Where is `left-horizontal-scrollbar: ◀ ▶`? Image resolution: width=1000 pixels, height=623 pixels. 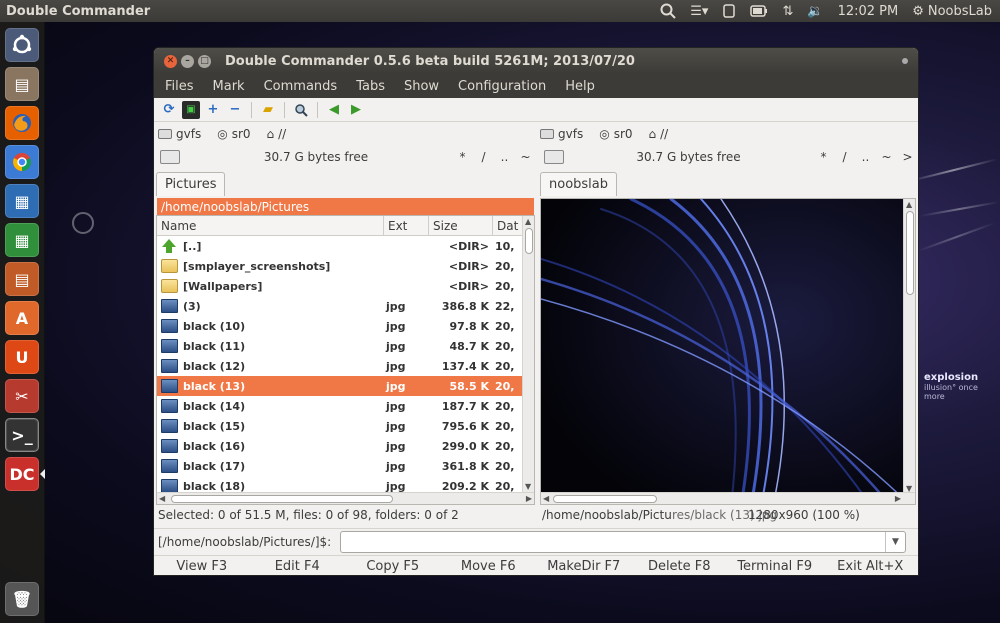
left-horizontal-scrollbar: ◀ ▶ is located at coordinates (345, 498).